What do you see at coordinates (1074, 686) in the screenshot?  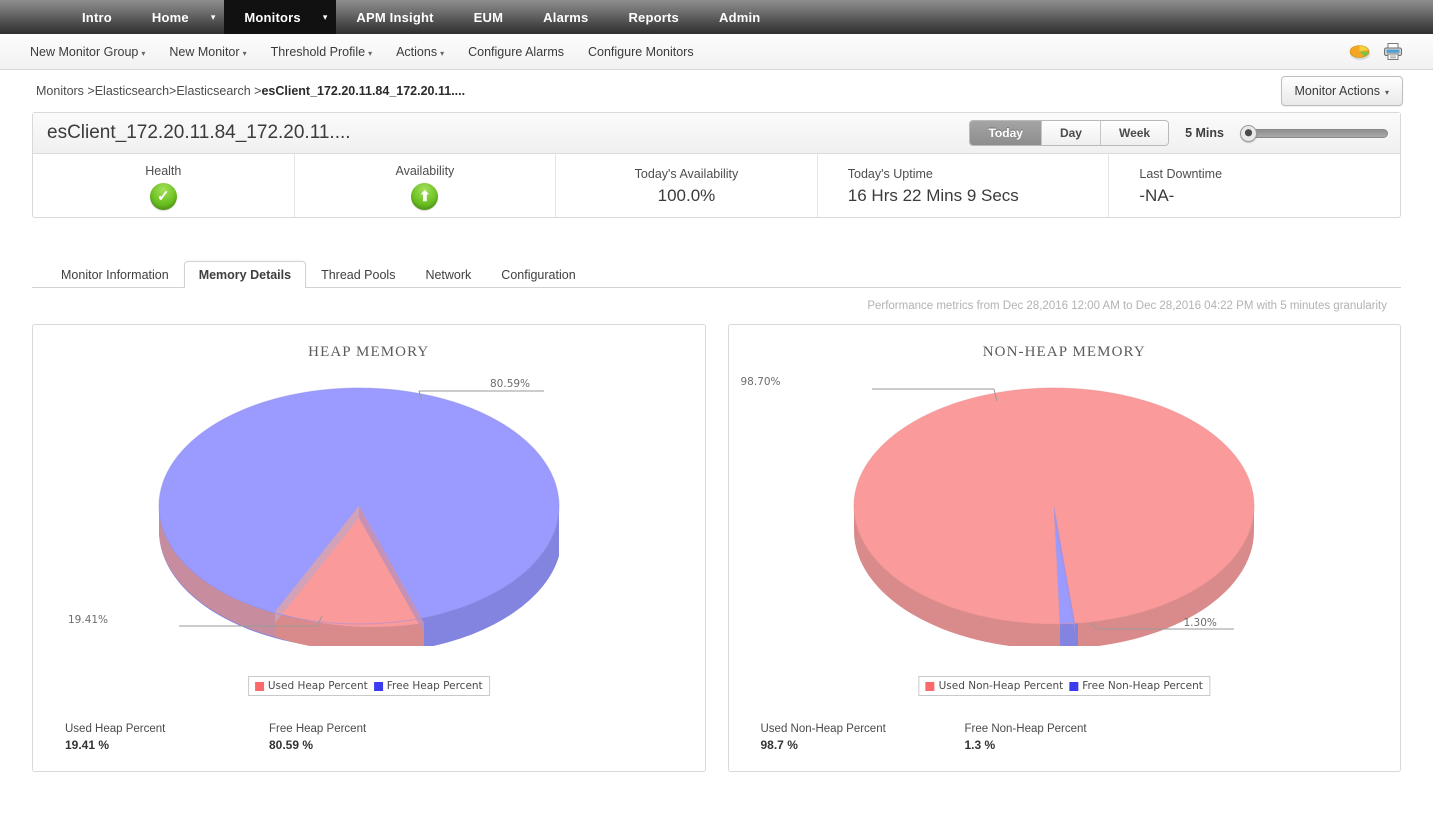 I see `legend-swatch-free` at bounding box center [1074, 686].